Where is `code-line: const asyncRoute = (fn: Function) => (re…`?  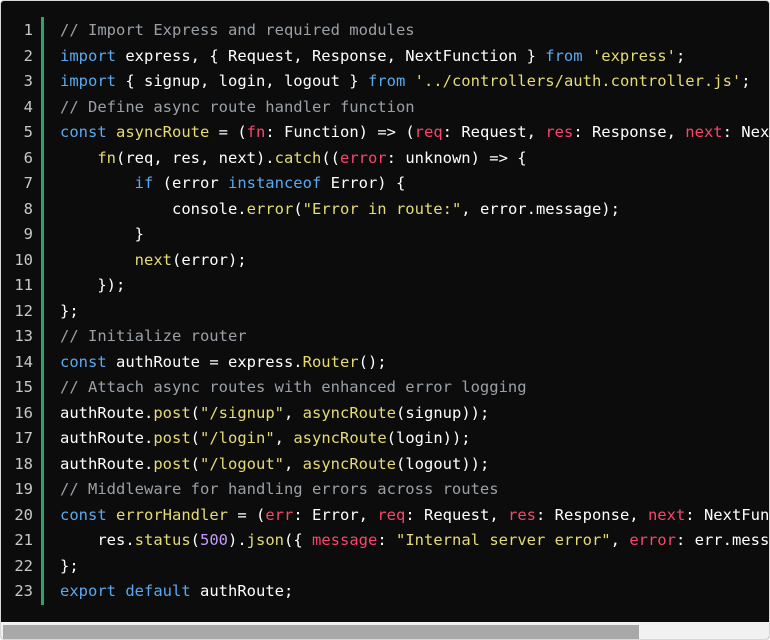
code-line: const asyncRoute = (fn: Function) => (re… is located at coordinates (415, 133).